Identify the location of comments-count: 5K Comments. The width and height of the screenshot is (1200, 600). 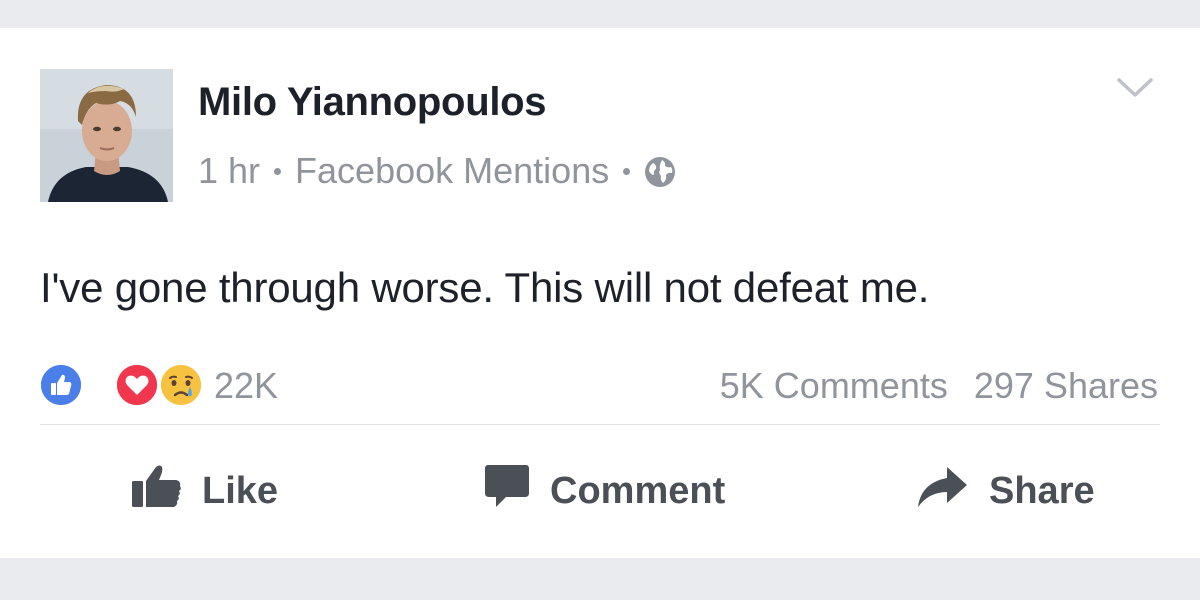
(834, 385).